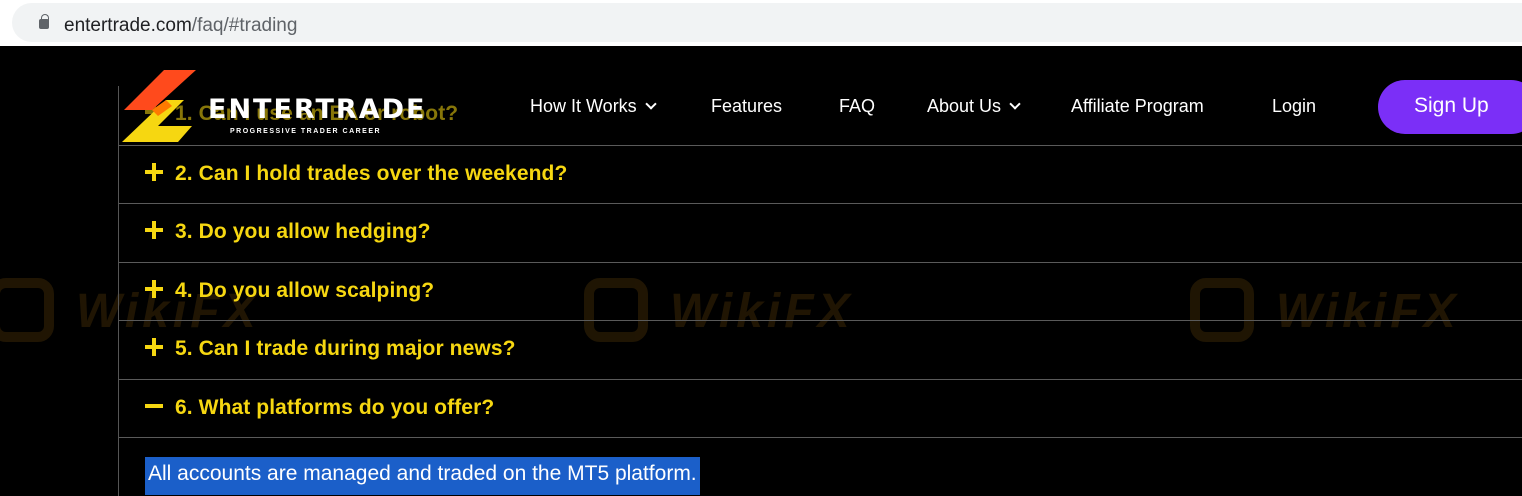 The image size is (1522, 496). Describe the element at coordinates (820, 174) in the screenshot. I see `faq-item-2: 2. Can I hold trades over the weekend?` at that location.